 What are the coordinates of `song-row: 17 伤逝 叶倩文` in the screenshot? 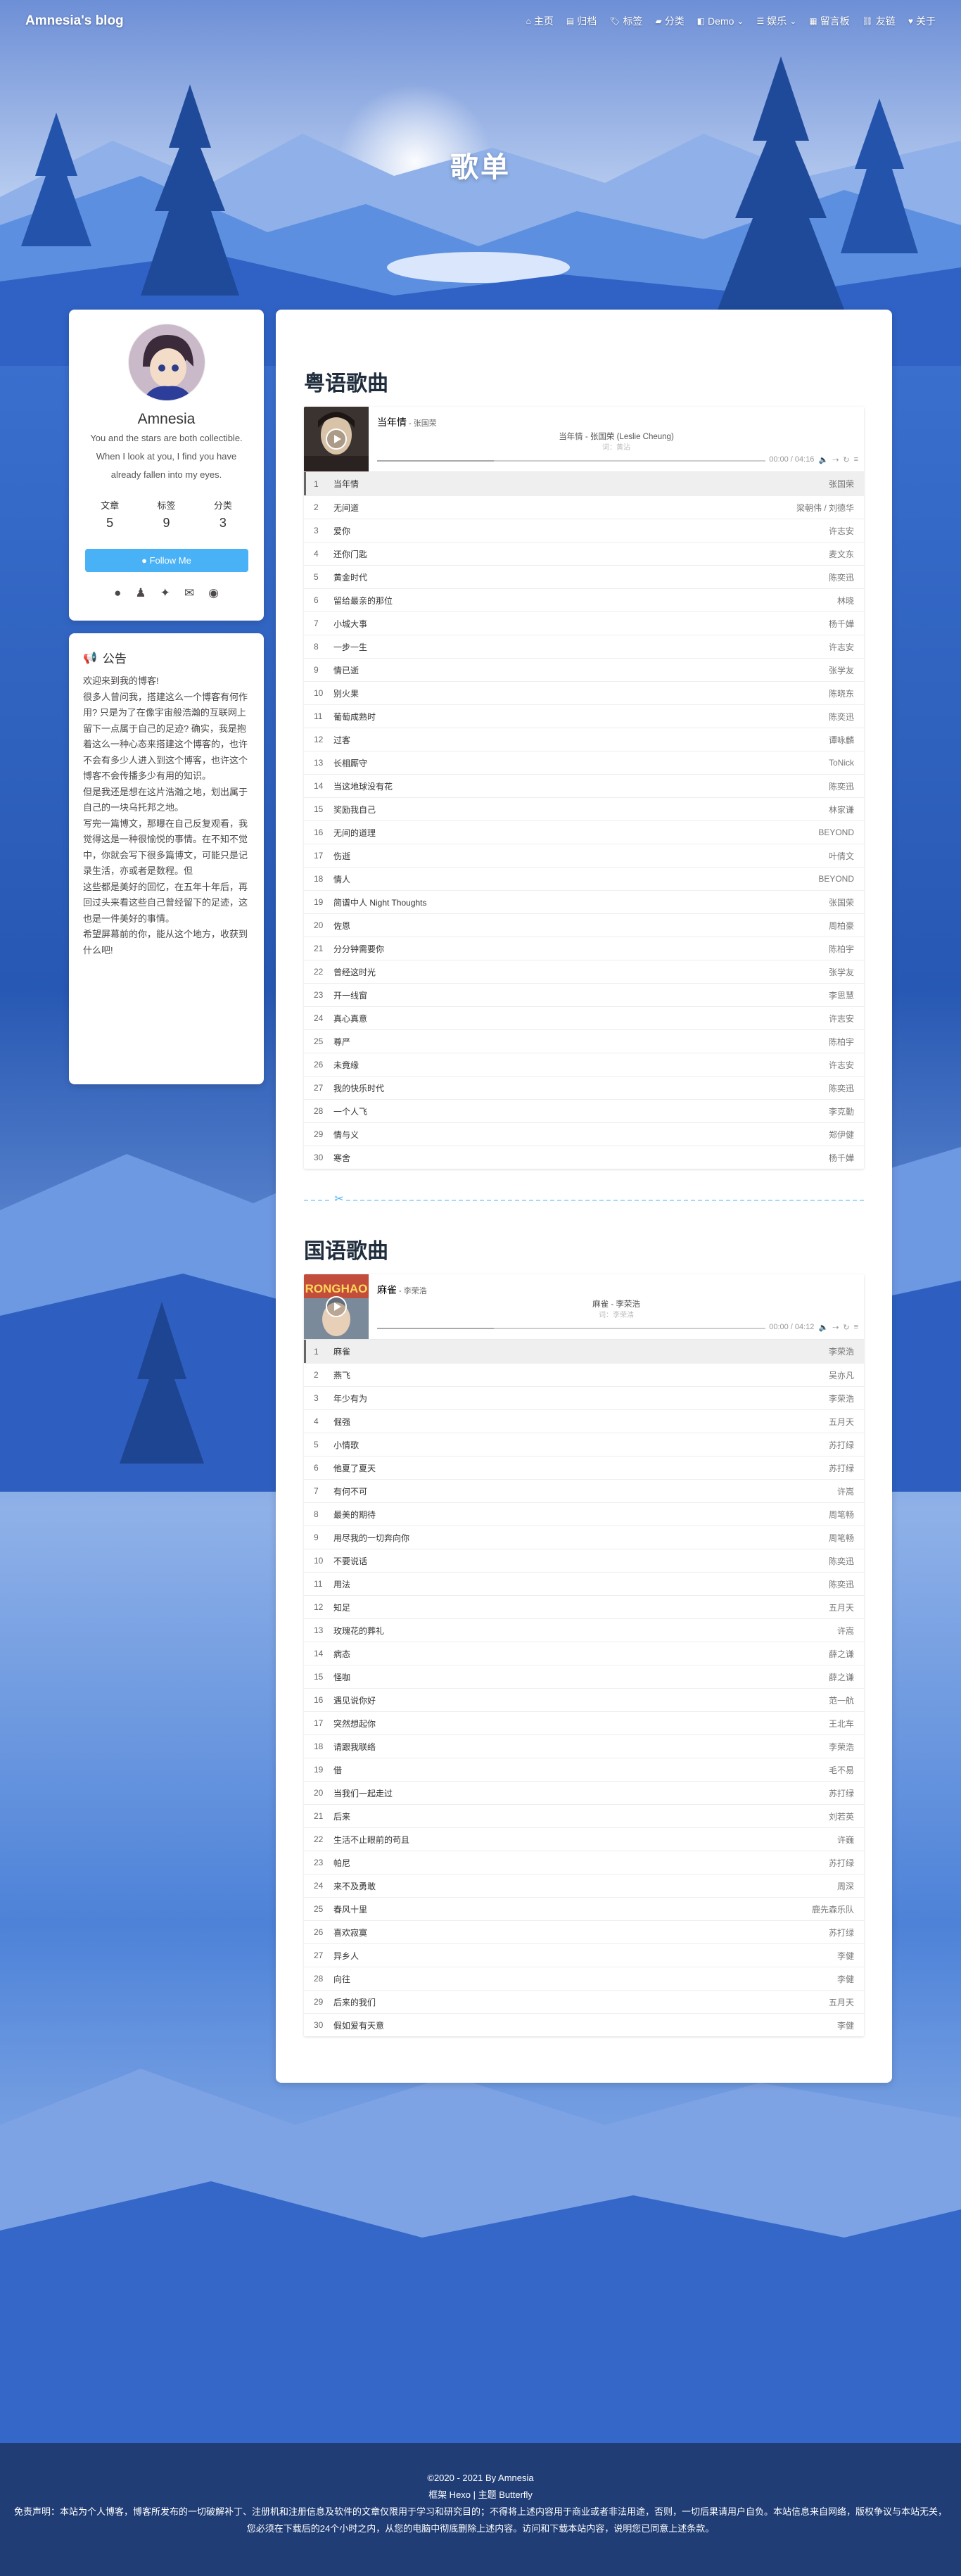 It's located at (584, 855).